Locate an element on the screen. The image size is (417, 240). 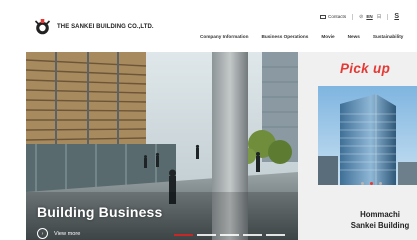
nav-movie: Movie is located at coordinates (327, 36).